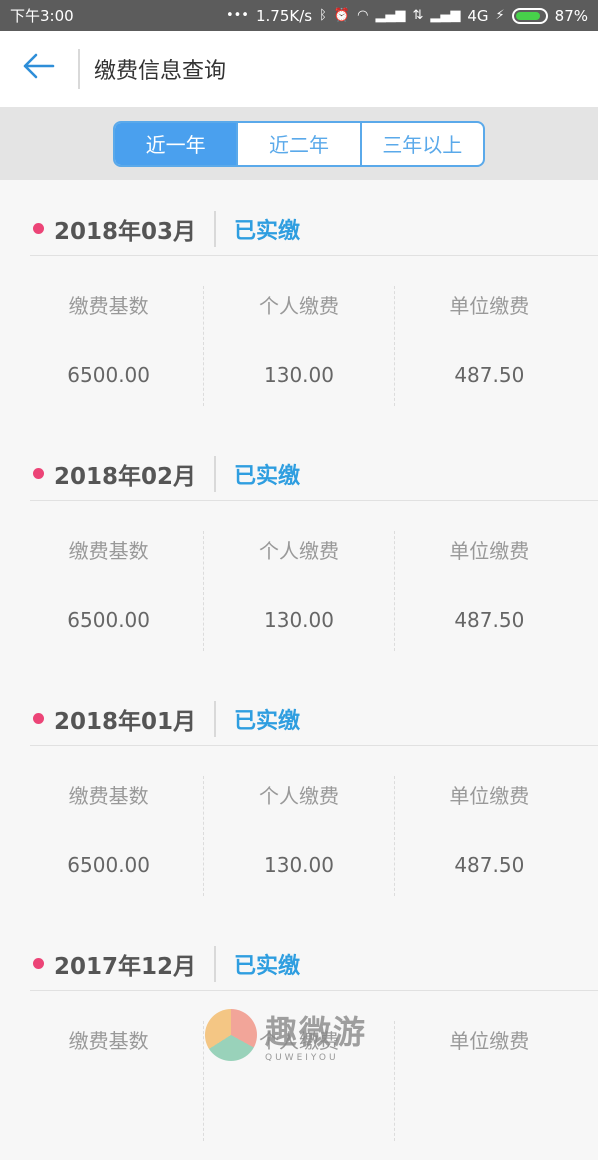 This screenshot has height=1160, width=598. I want to click on tab-last-year: 近一年, so click(176, 143).